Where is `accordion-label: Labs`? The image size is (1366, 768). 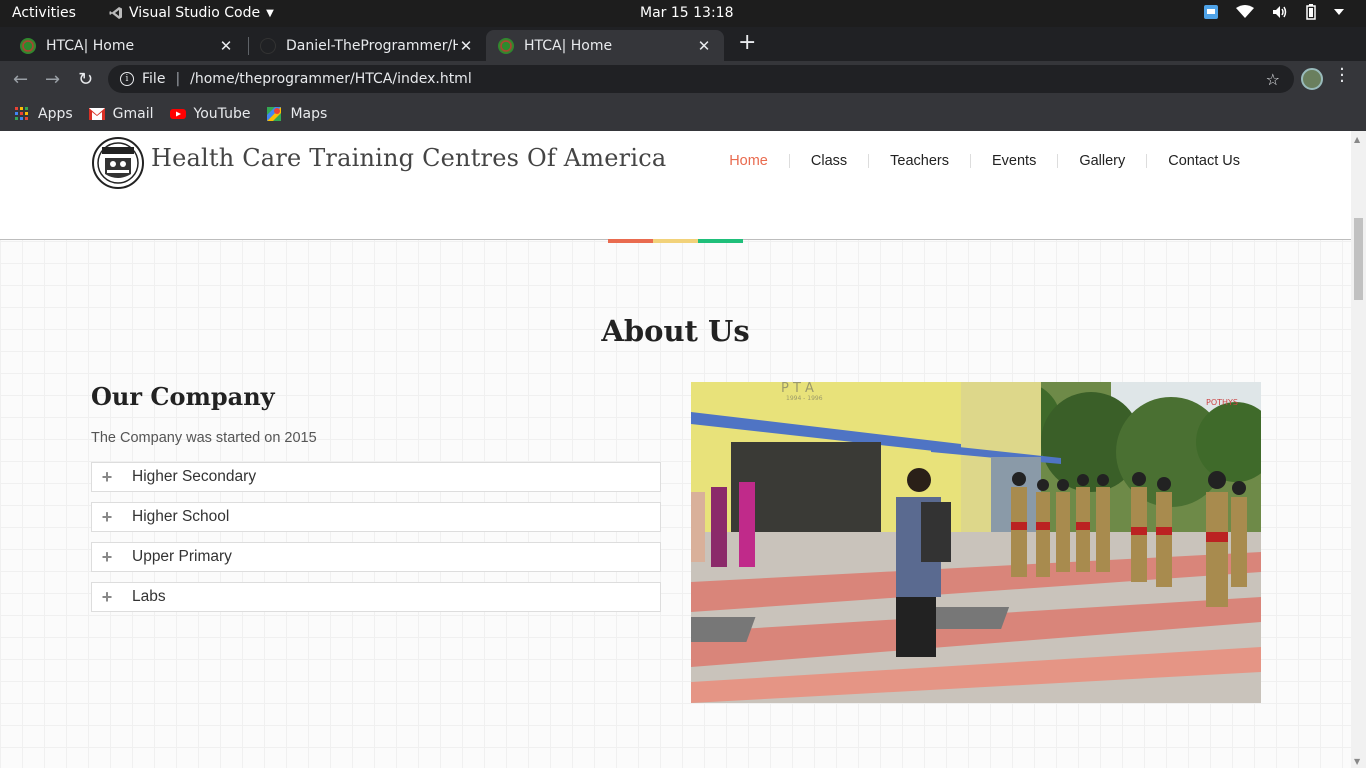 accordion-label: Labs is located at coordinates (149, 596).